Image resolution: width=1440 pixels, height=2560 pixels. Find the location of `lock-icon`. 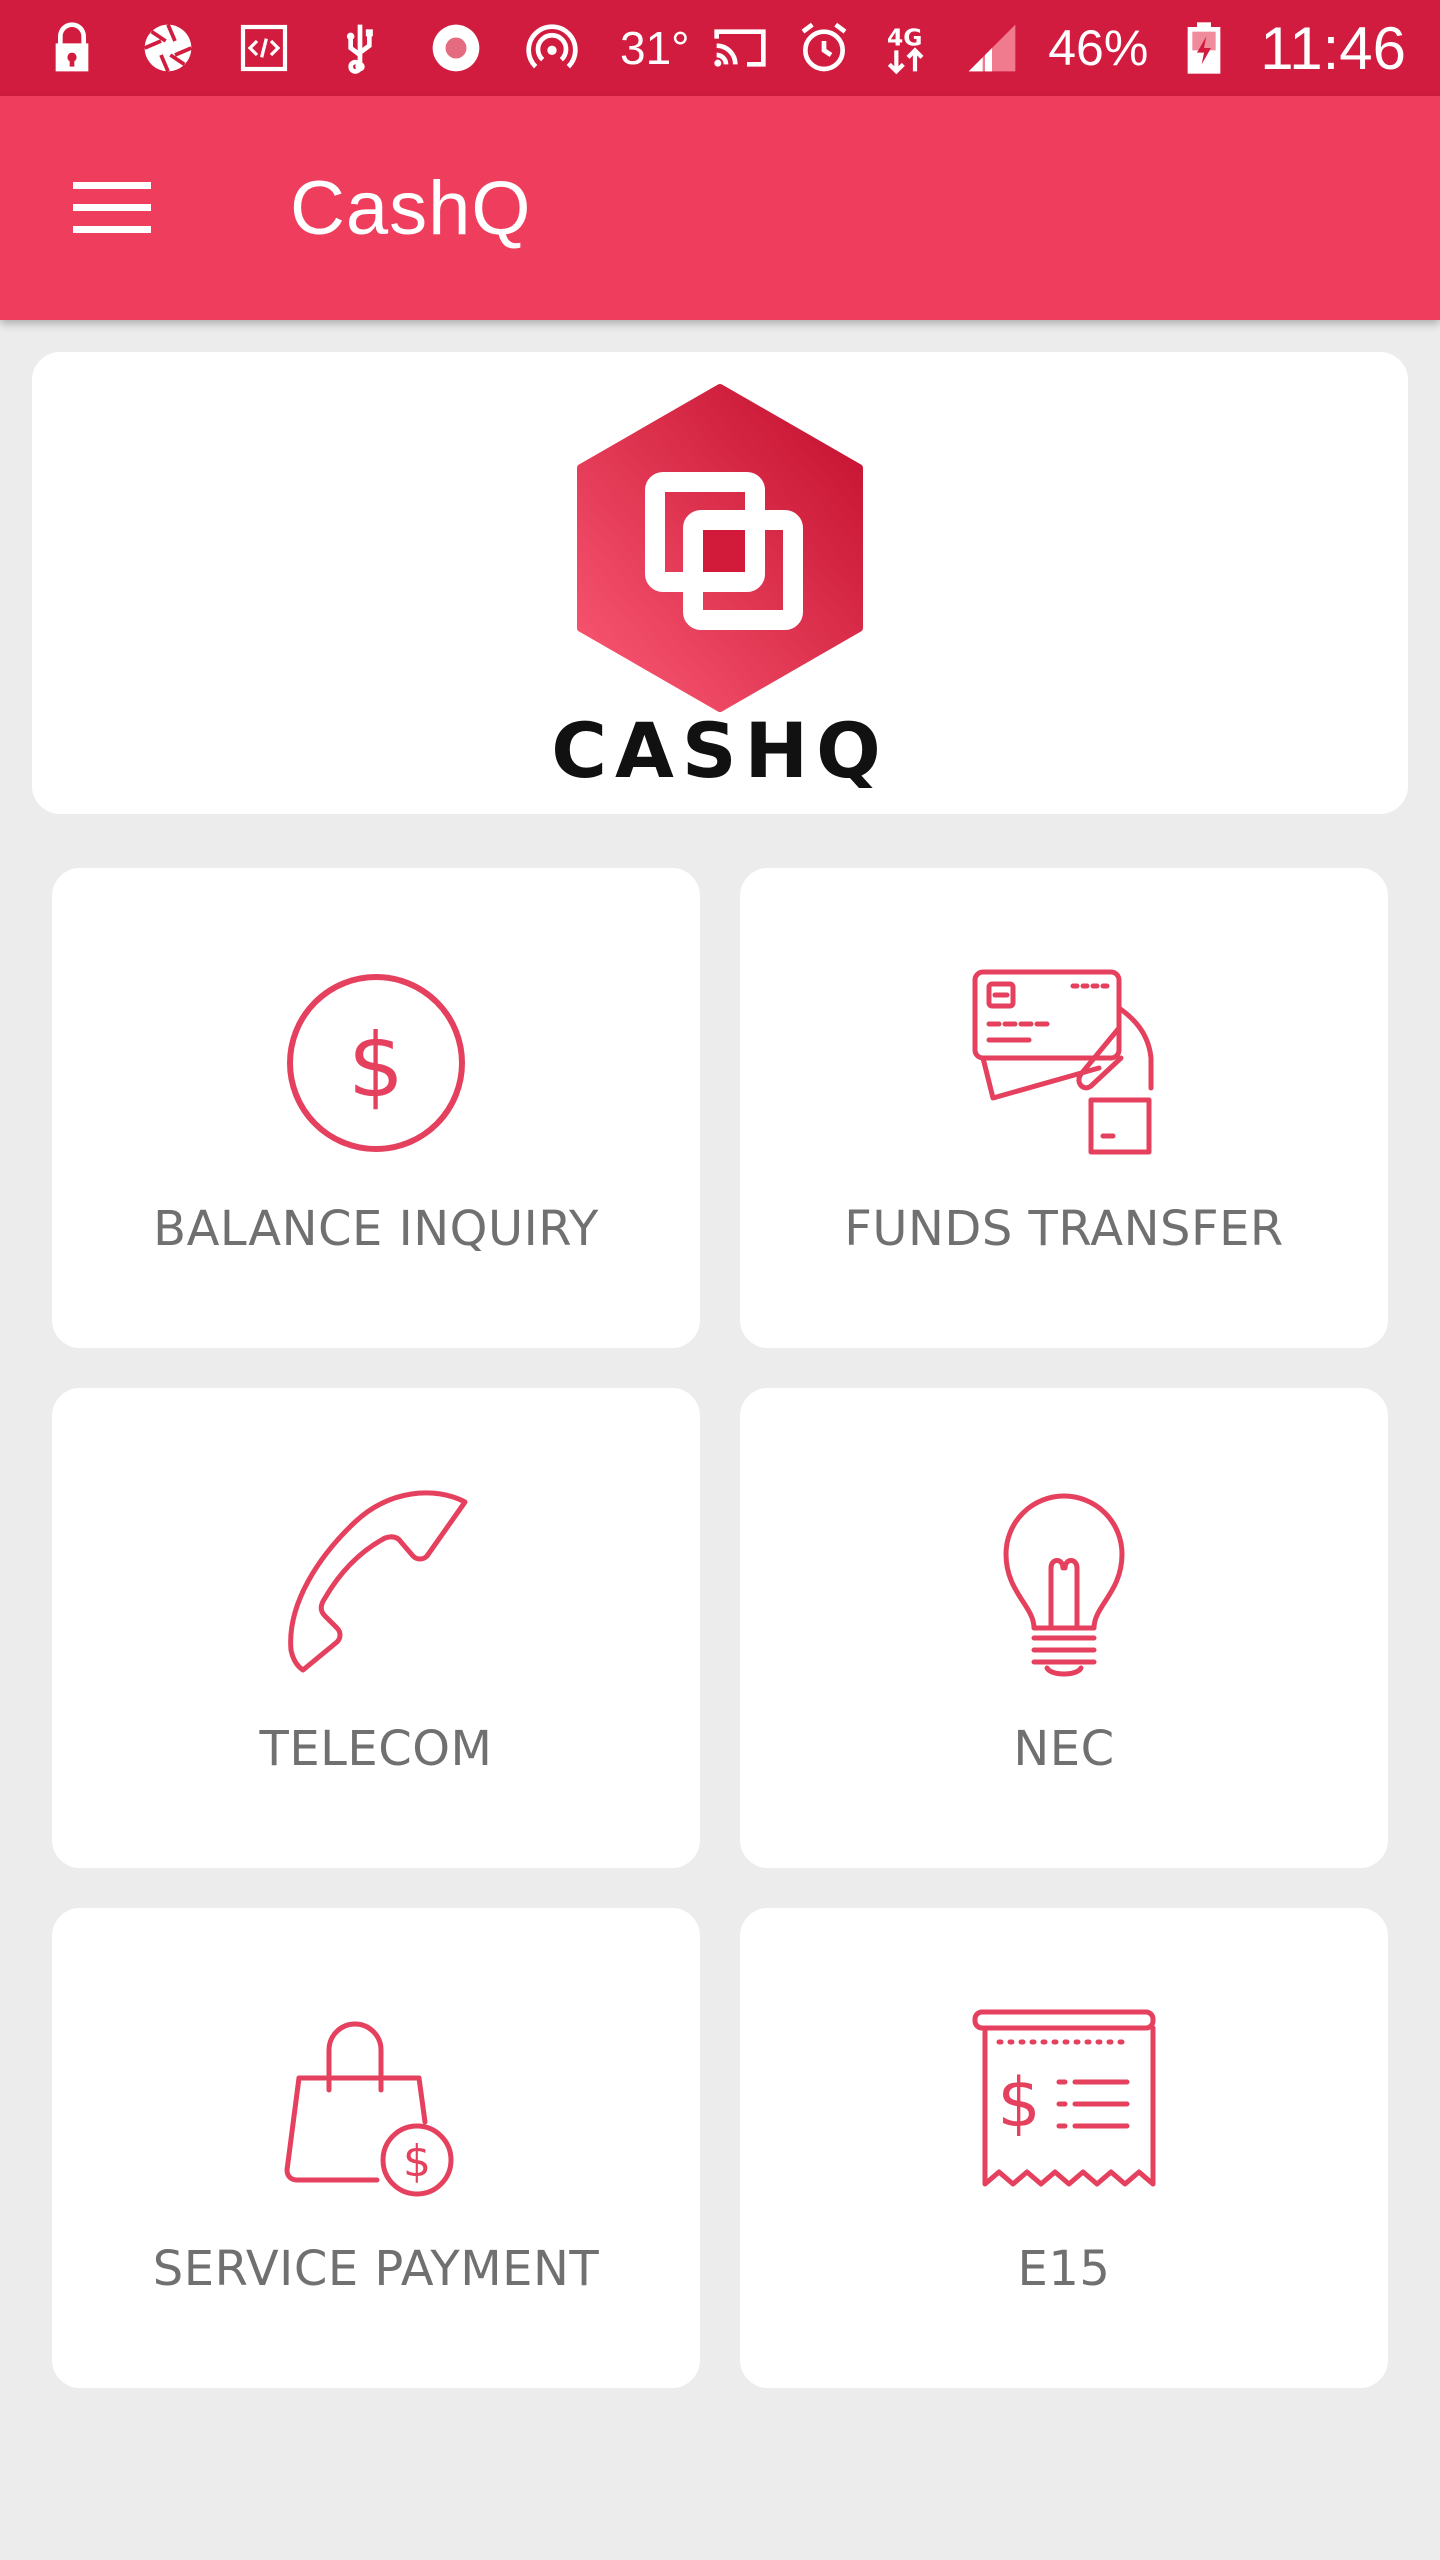

lock-icon is located at coordinates (72, 48).